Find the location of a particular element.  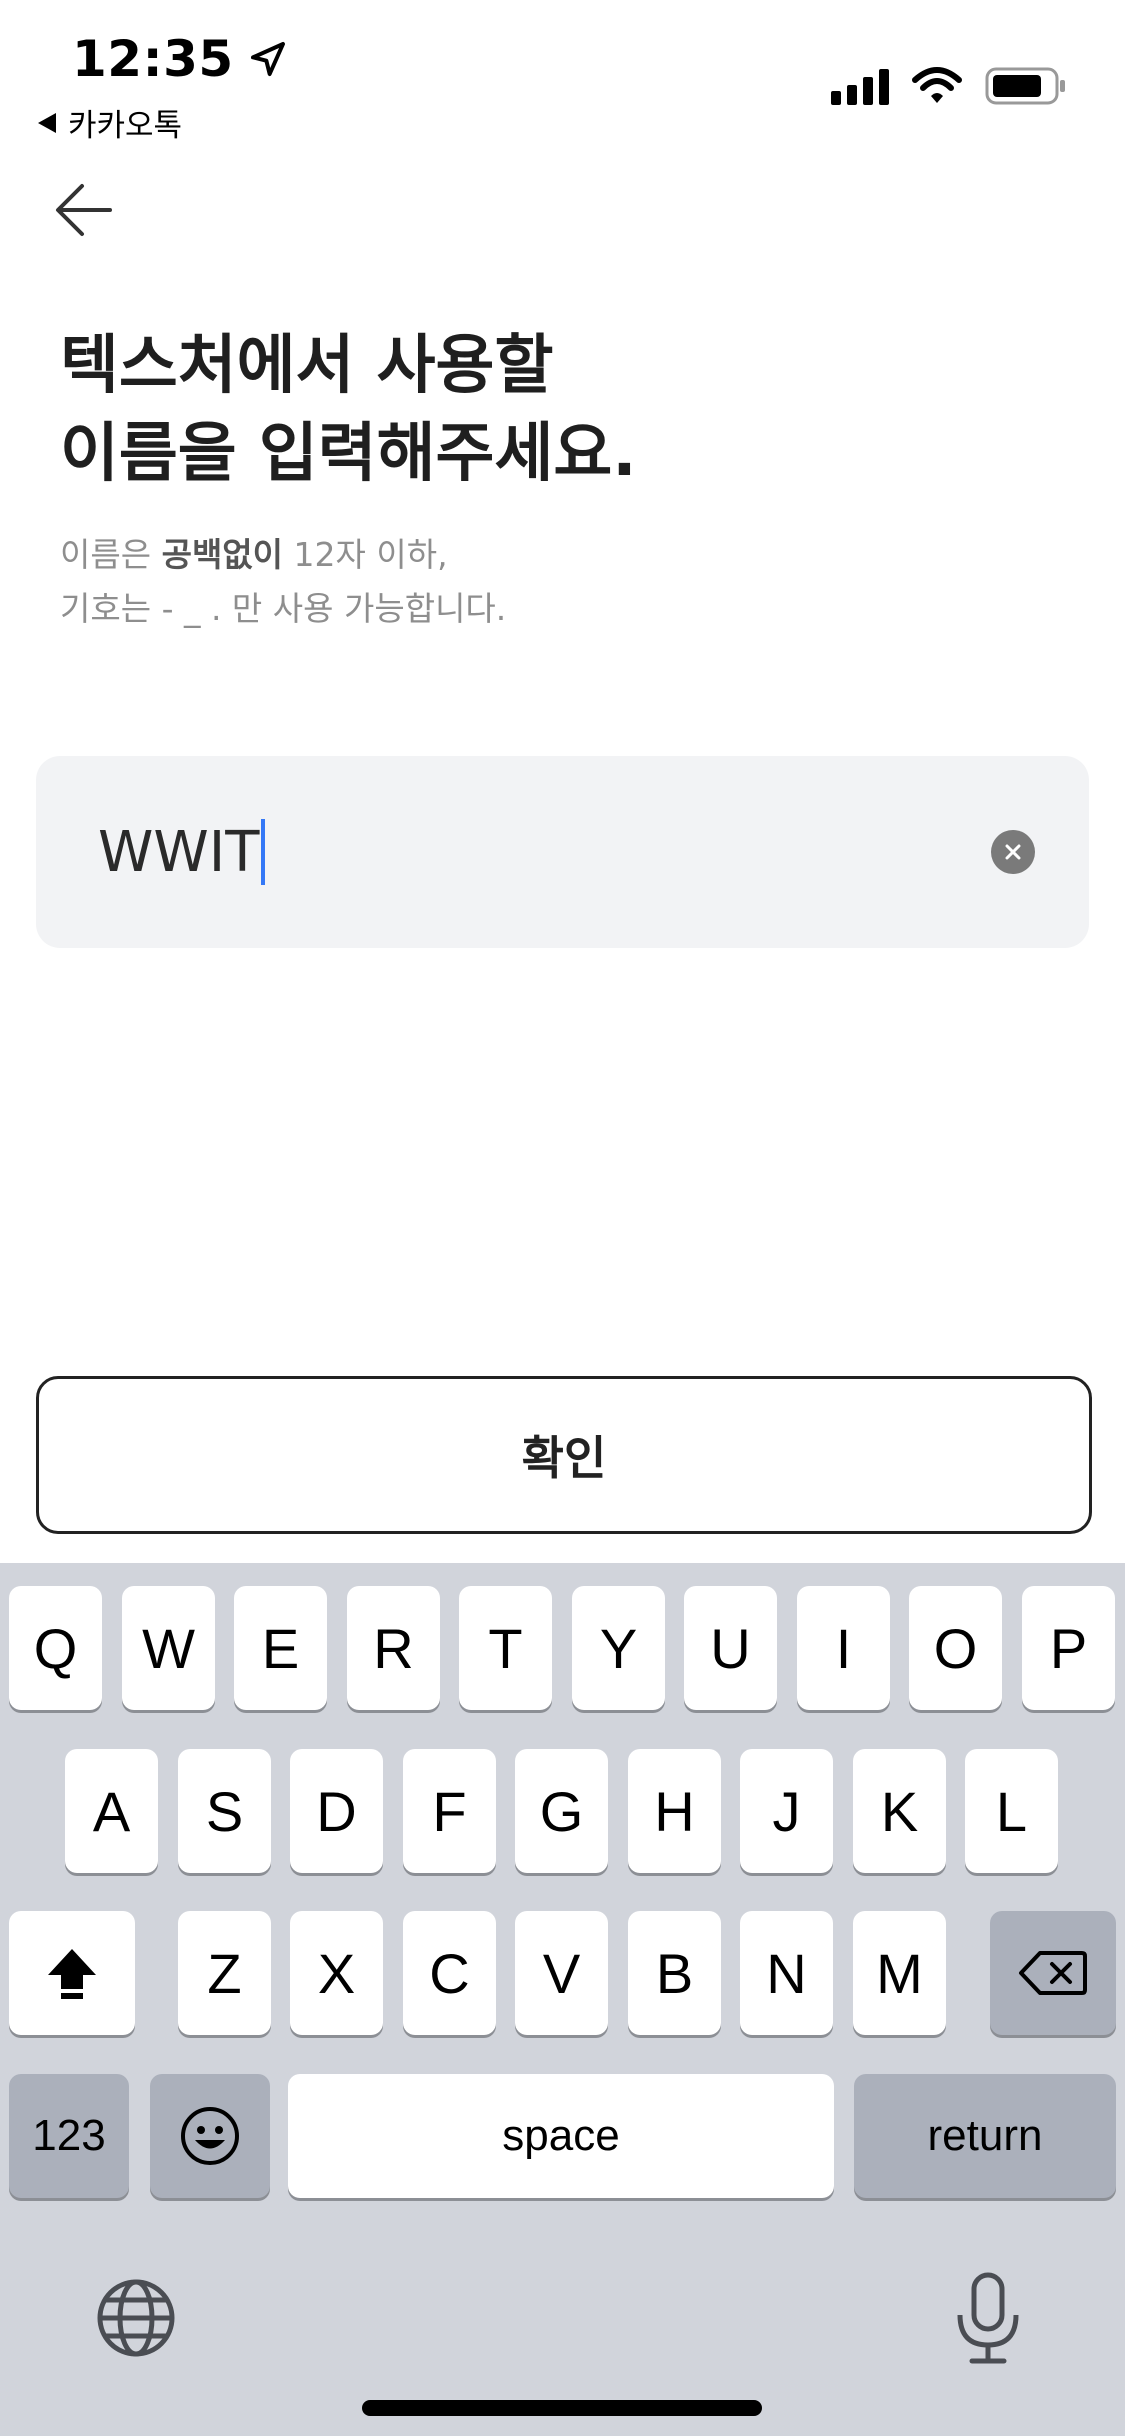

delete-key is located at coordinates (1053, 1973).